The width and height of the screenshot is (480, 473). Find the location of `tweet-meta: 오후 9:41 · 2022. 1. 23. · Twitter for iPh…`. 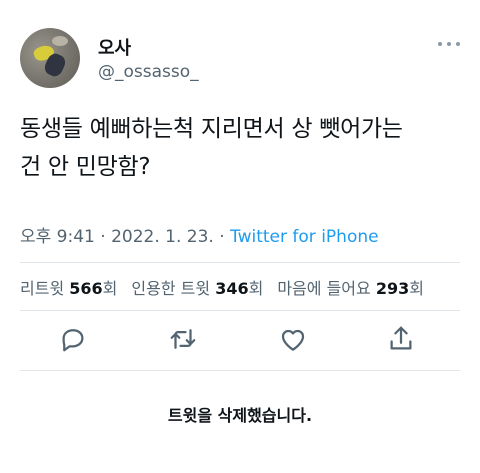

tweet-meta: 오후 9:41 · 2022. 1. 23. · Twitter for iPh… is located at coordinates (199, 234).